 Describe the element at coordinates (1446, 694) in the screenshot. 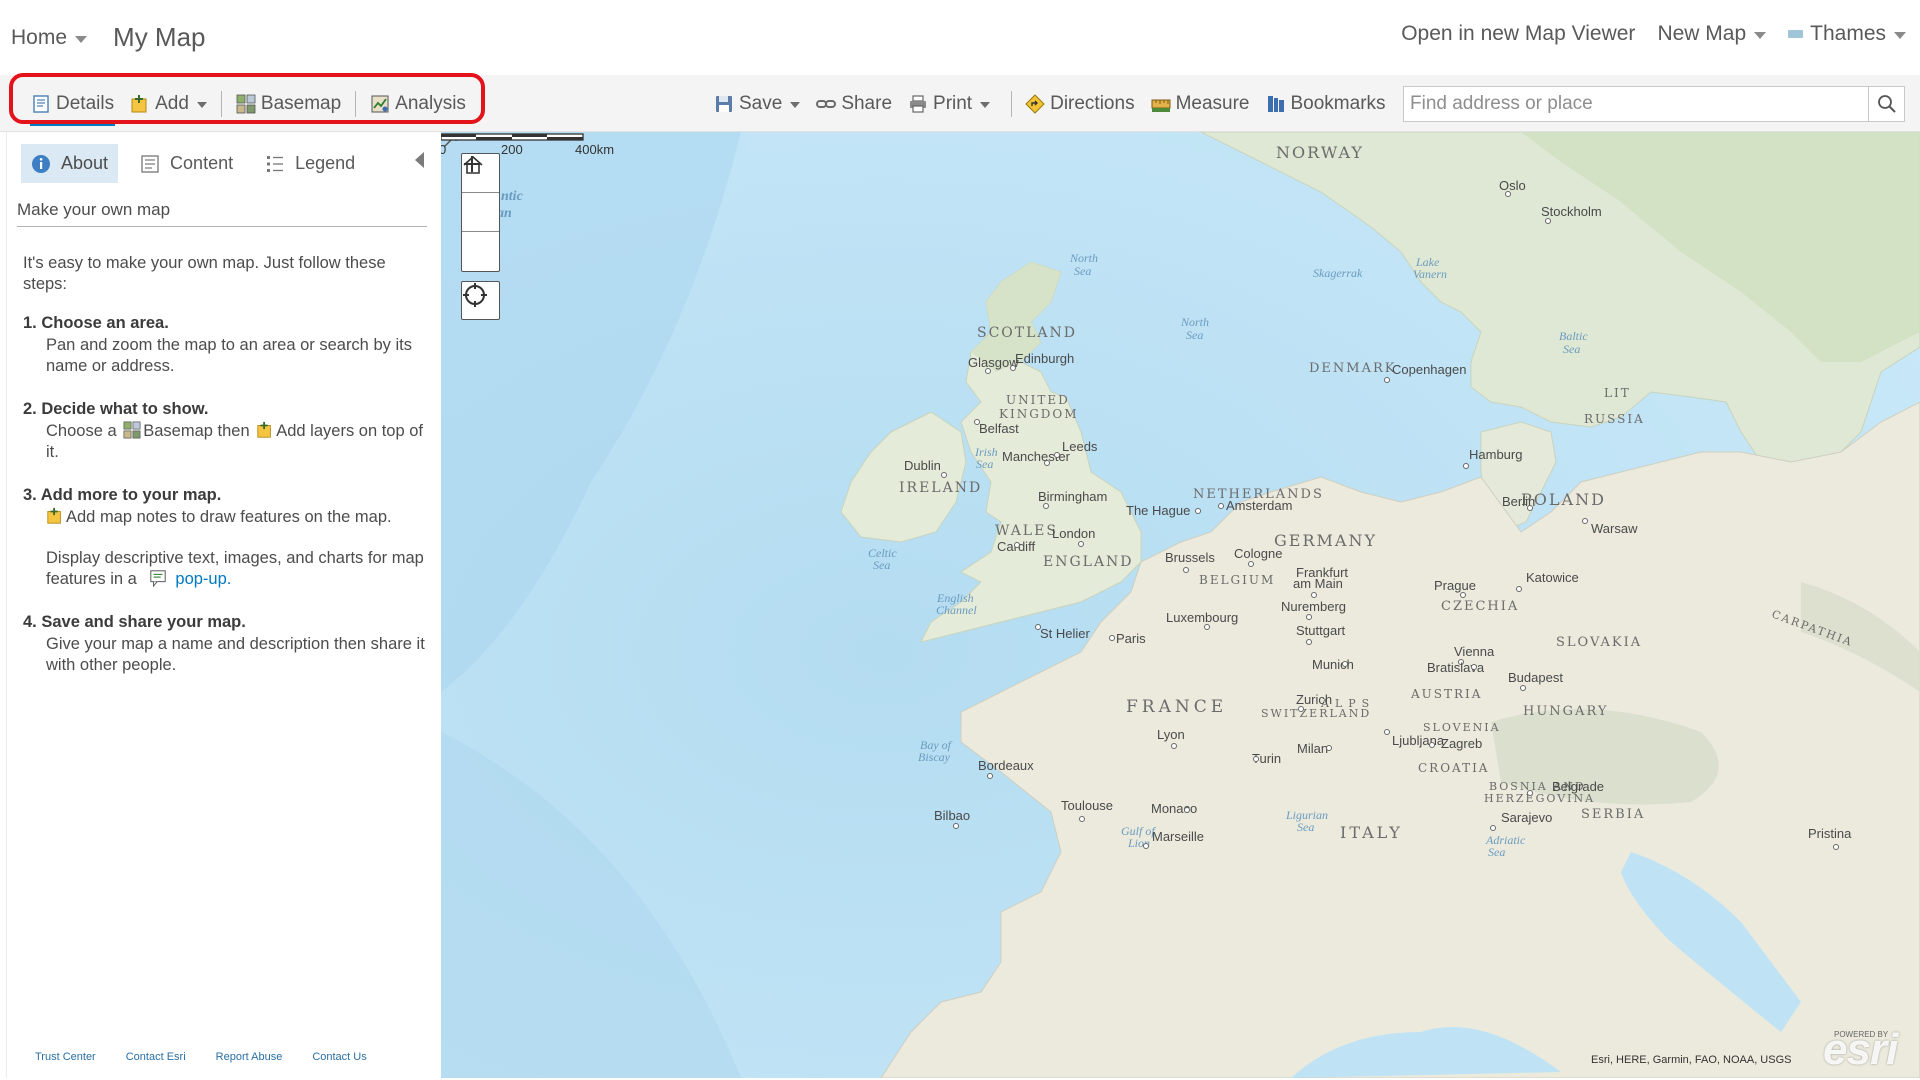

I see `country-label: AUSTRIA` at that location.